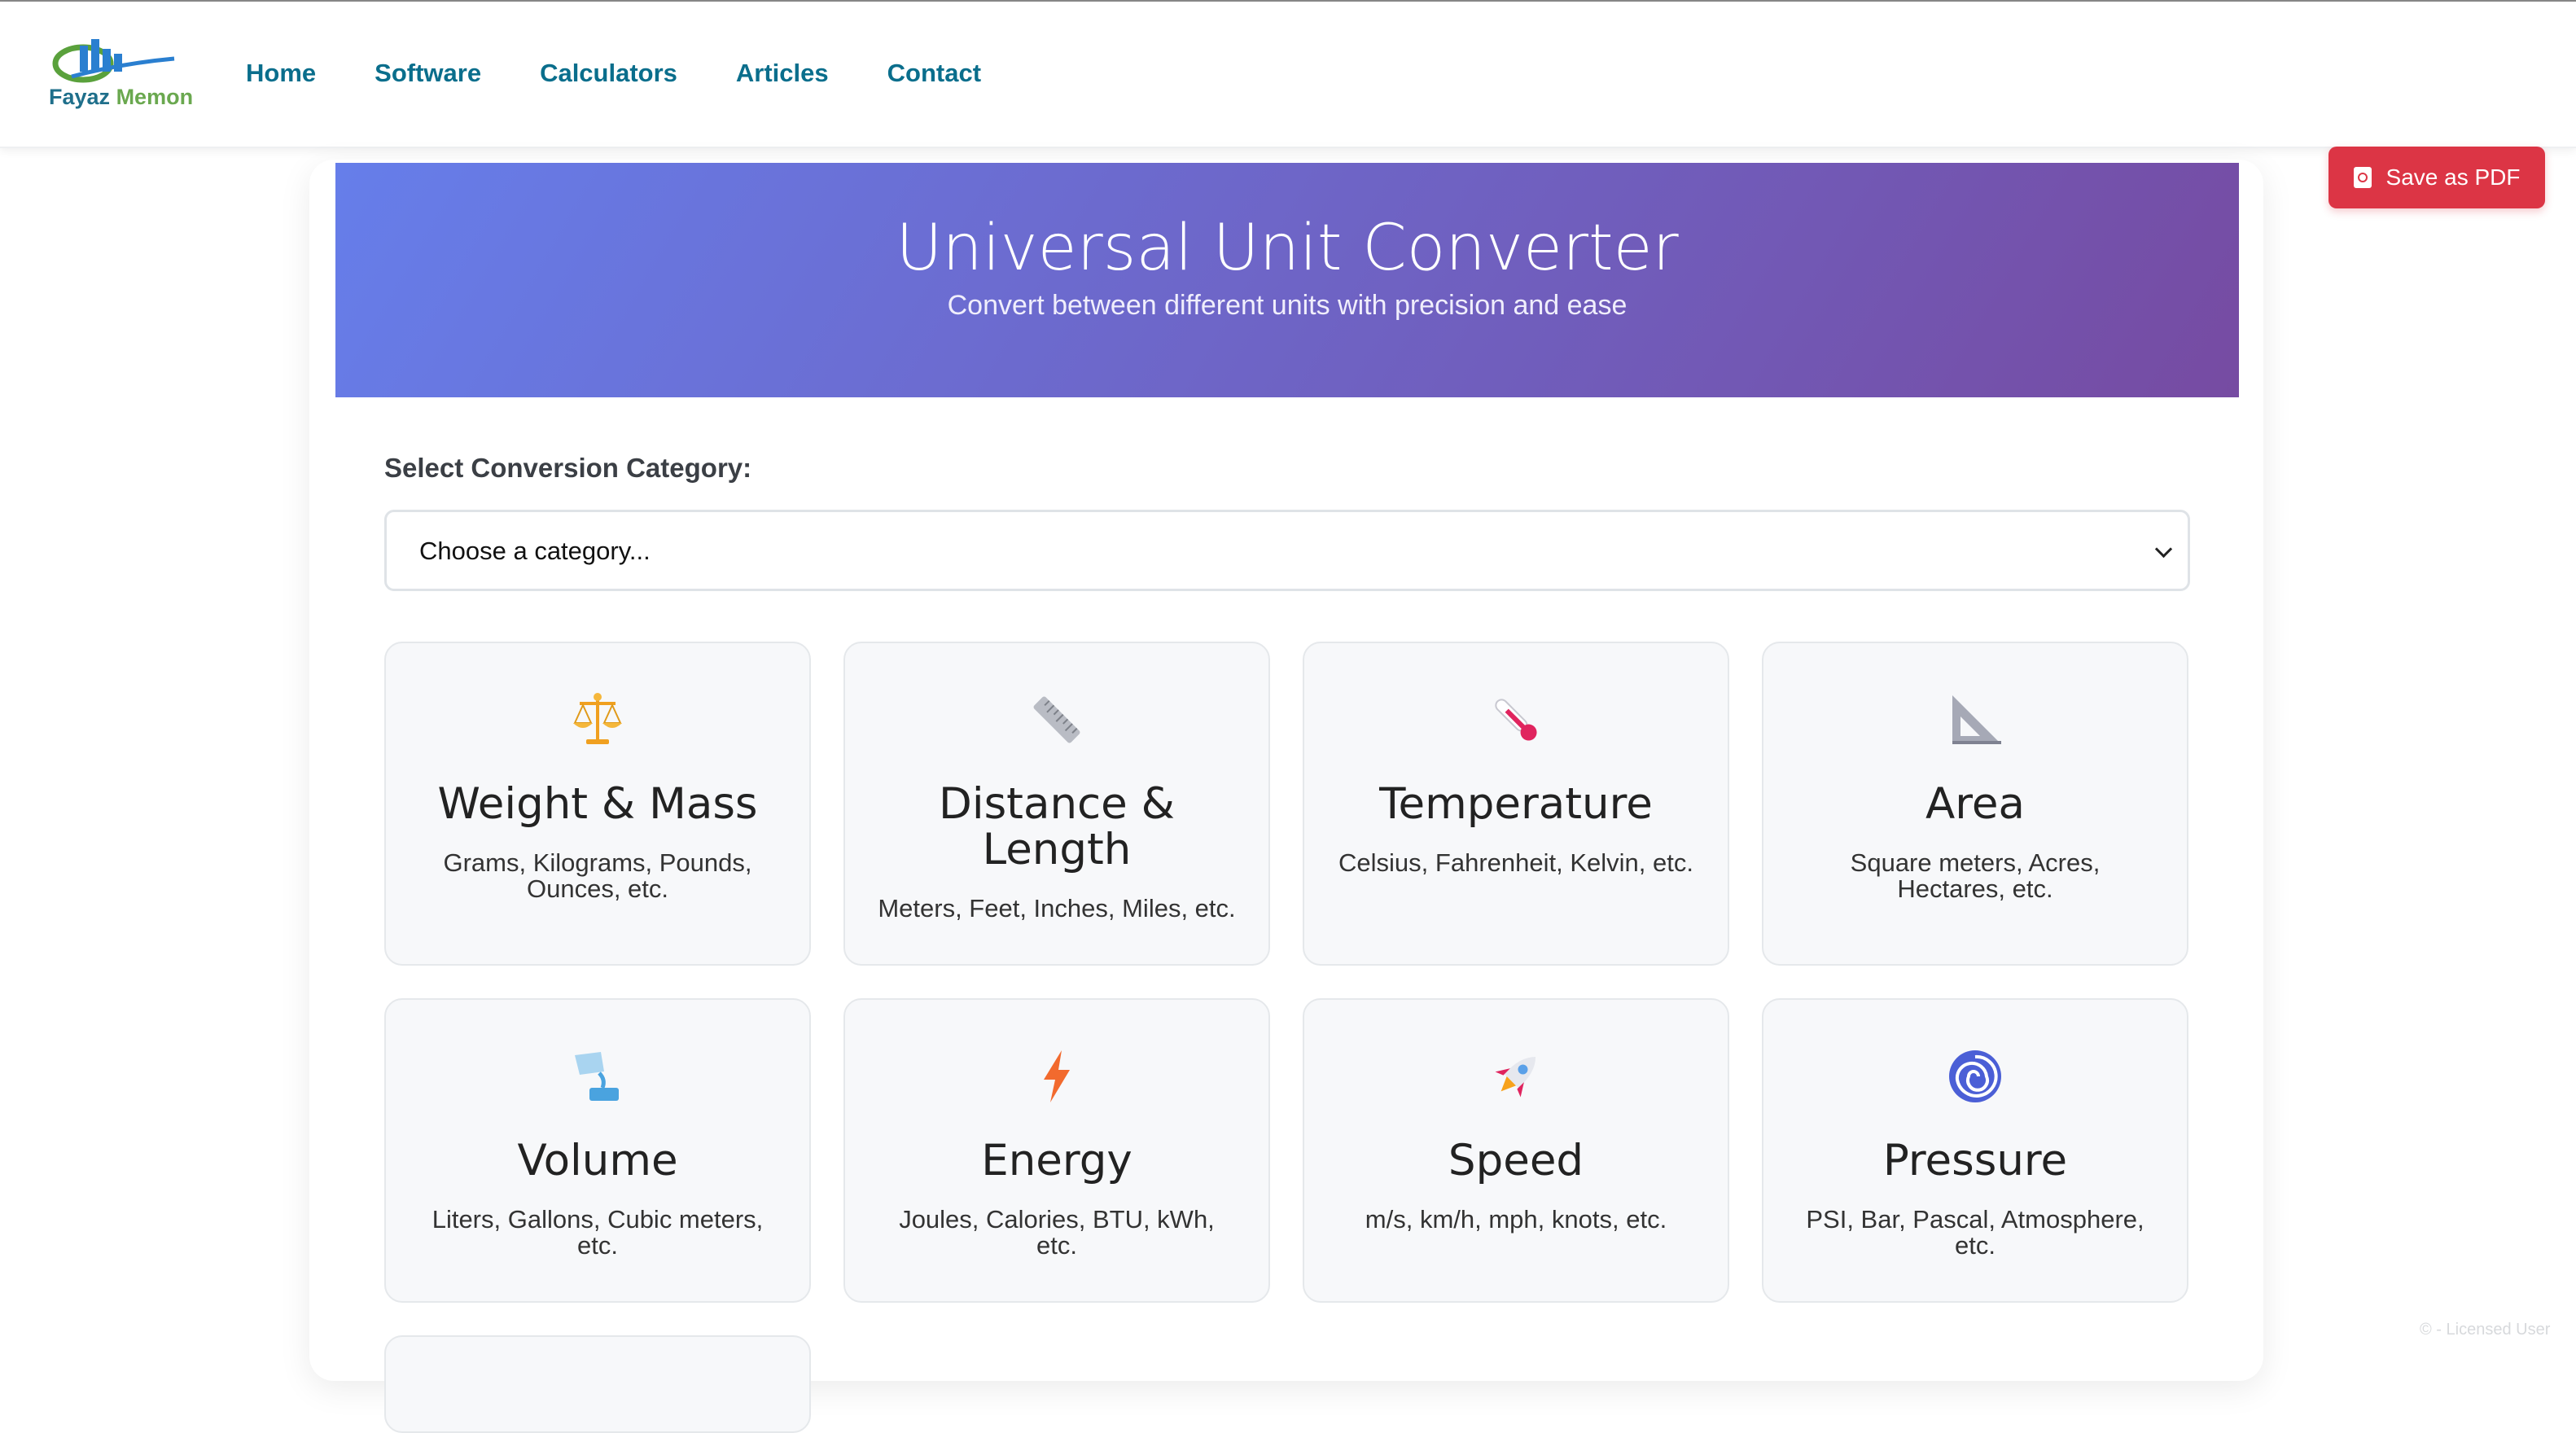 Image resolution: width=2576 pixels, height=1433 pixels. What do you see at coordinates (1057, 908) in the screenshot?
I see `category-description: Meters, Feet, Inches, Miles, etc.` at bounding box center [1057, 908].